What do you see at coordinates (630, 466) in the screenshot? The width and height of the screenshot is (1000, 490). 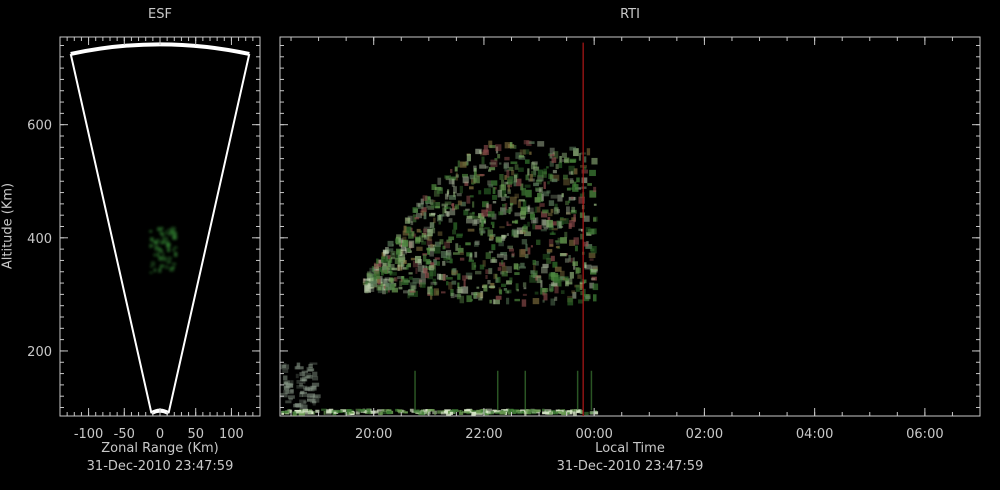 I see `rti-timestamp: 31-Dec-2010 23:47:59` at bounding box center [630, 466].